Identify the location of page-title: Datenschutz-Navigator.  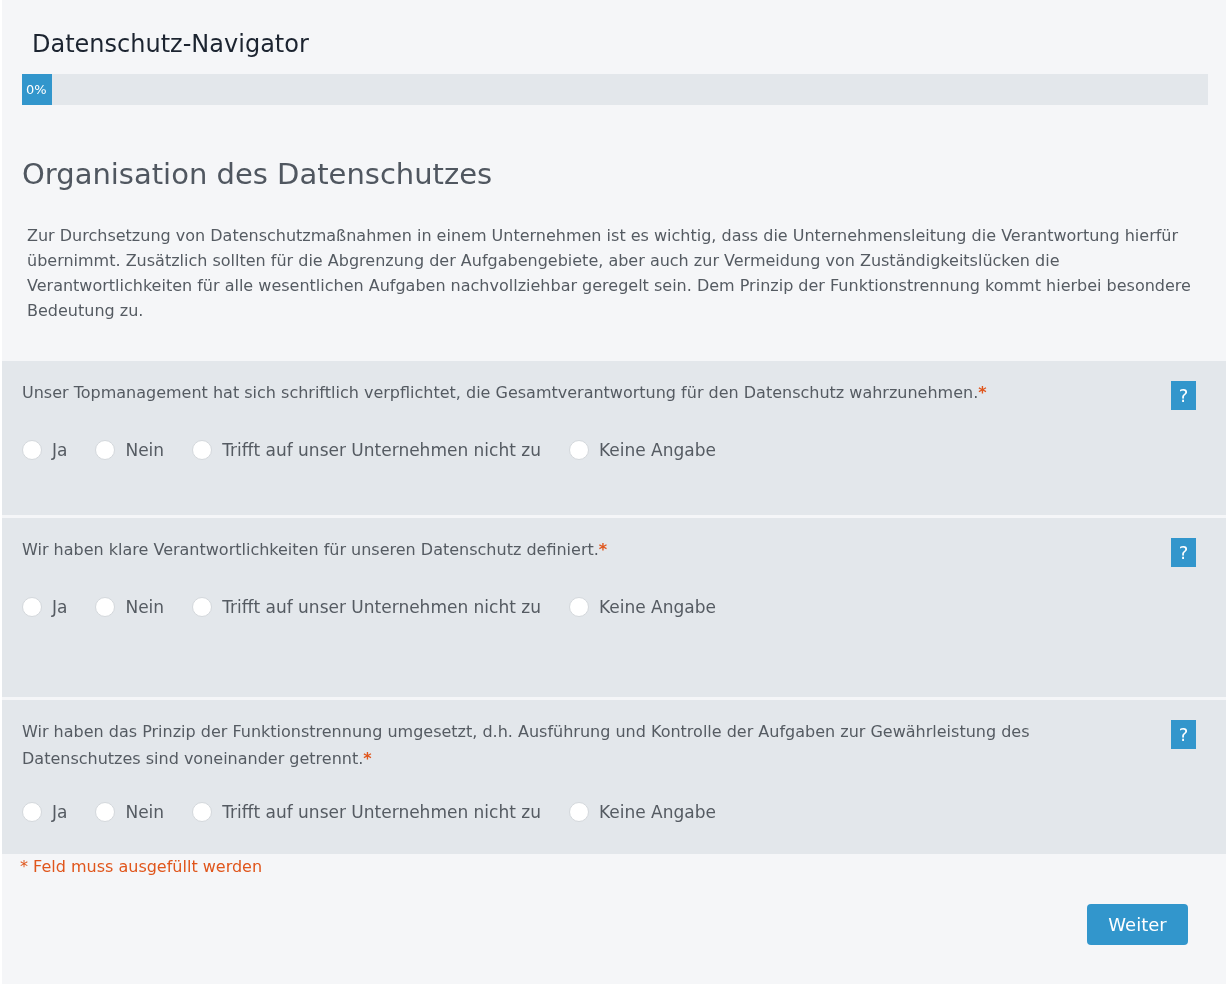
(171, 44).